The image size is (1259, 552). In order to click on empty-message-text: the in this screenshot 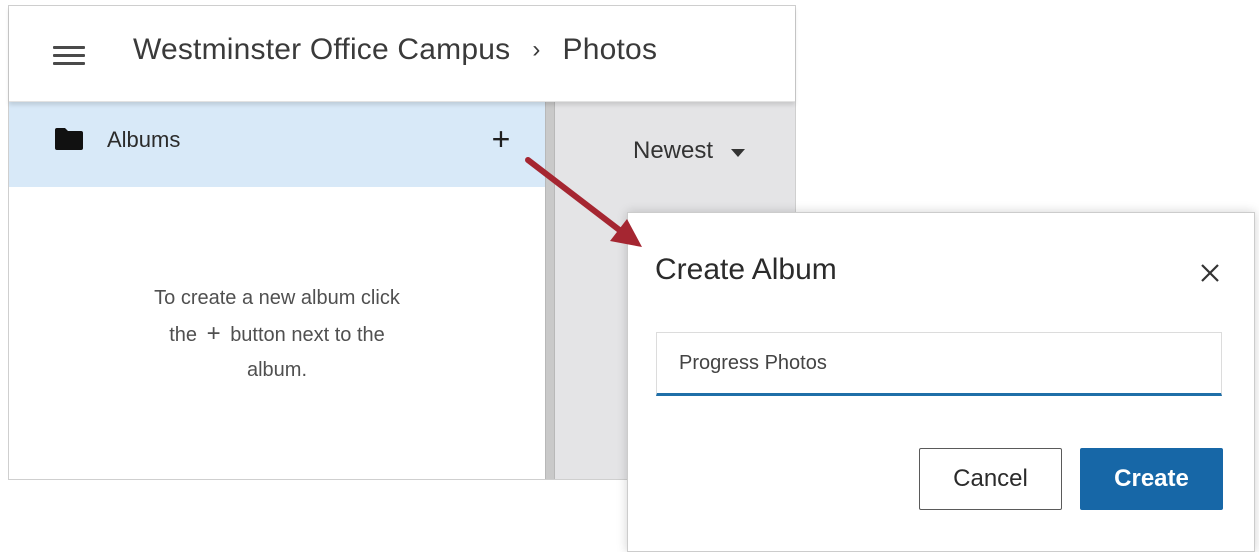, I will do `click(183, 335)`.